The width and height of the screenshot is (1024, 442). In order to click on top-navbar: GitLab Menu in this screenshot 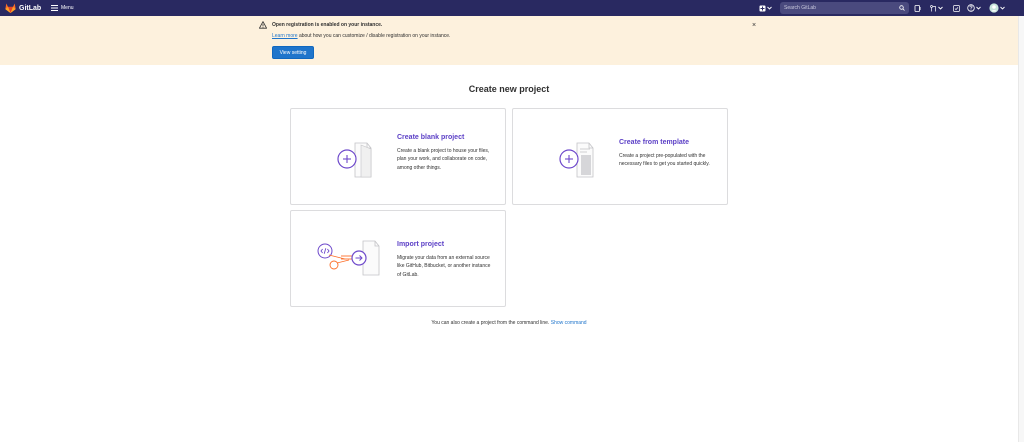, I will do `click(512, 8)`.